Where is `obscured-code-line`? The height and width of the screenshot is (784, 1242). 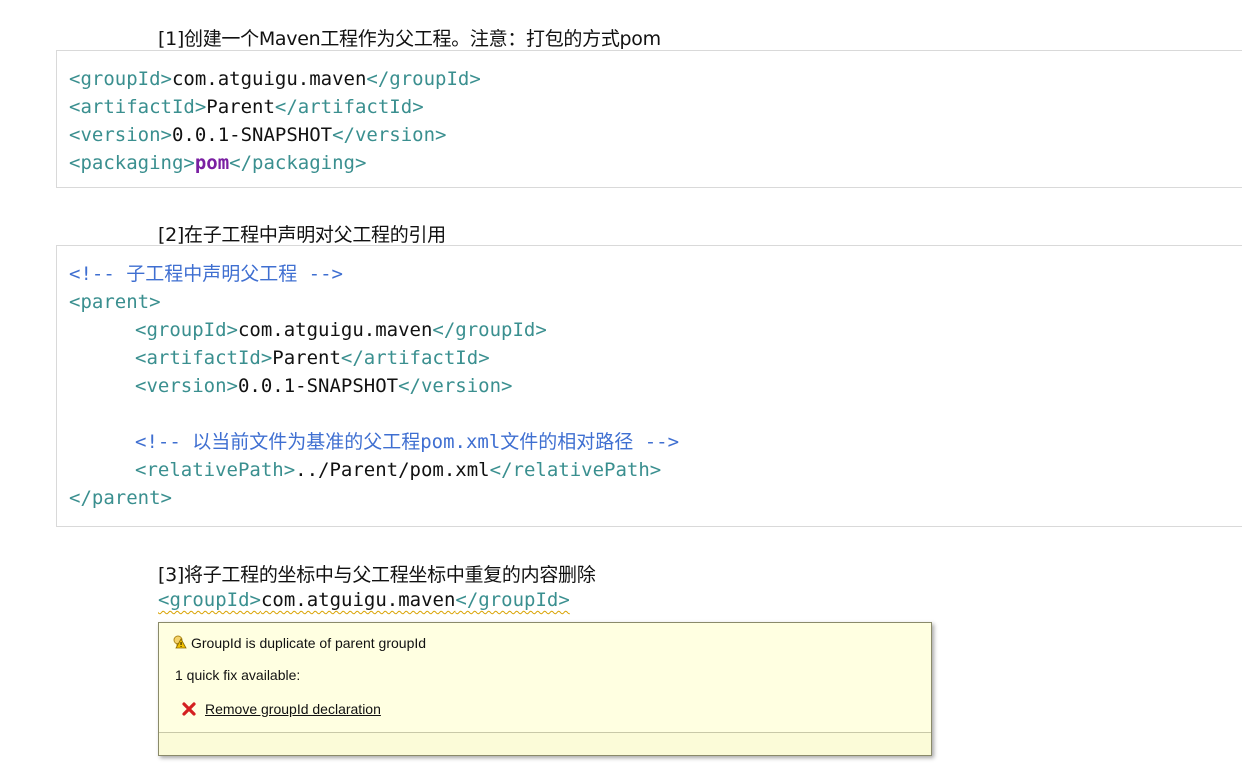 obscured-code-line is located at coordinates (393, 616).